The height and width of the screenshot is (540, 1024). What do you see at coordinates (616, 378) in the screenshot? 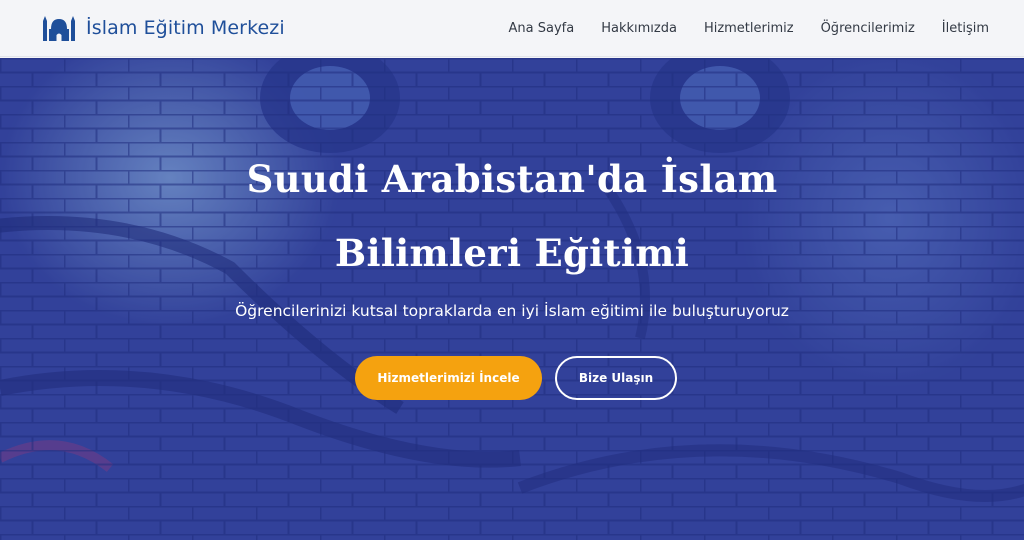
I see `contact-us-button: Bize Ulaşın` at bounding box center [616, 378].